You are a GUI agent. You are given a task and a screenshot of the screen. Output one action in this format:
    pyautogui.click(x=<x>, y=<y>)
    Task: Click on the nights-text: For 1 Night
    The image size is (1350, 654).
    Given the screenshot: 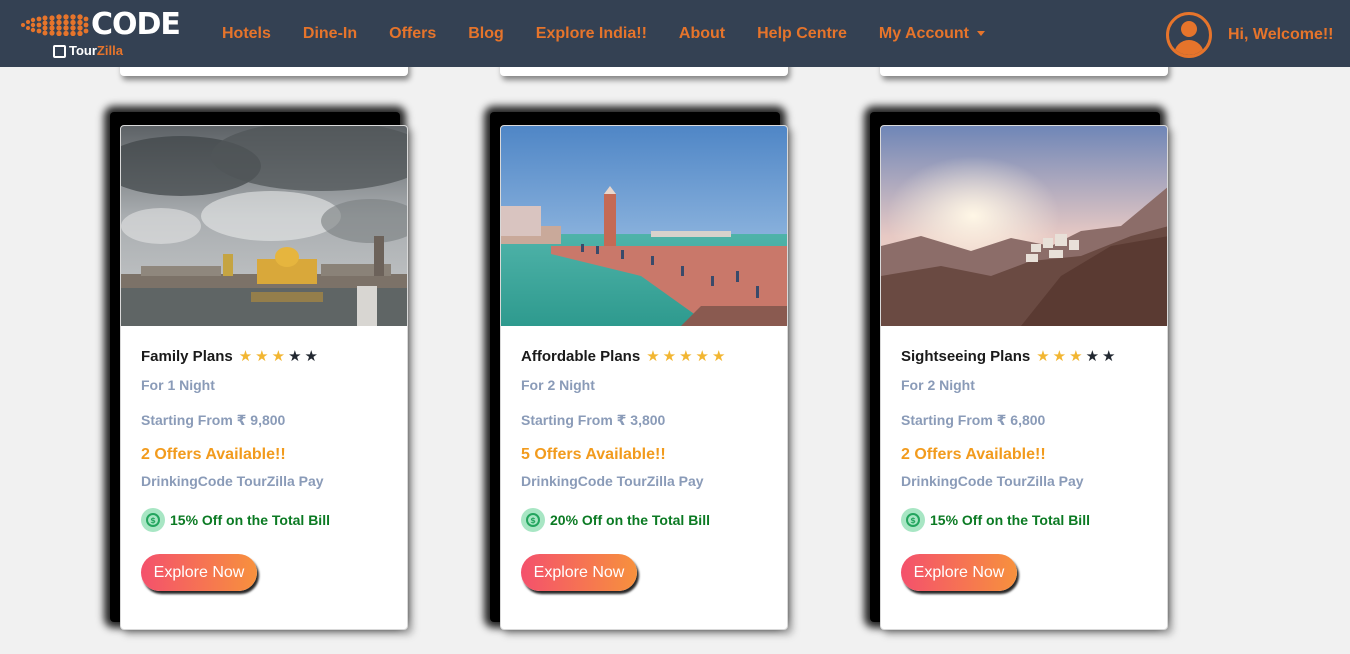 What is the action you would take?
    pyautogui.click(x=178, y=385)
    